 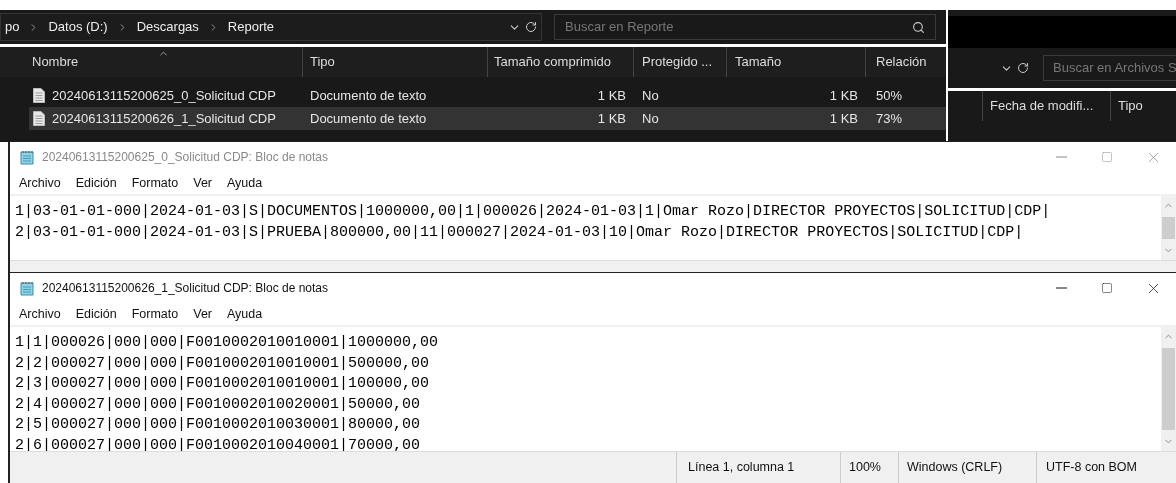 I want to click on file-row: 20240613115200626_1_Solicitud CDP Documento de texto 1 KB No 1 KB 73%, so click(x=487, y=118).